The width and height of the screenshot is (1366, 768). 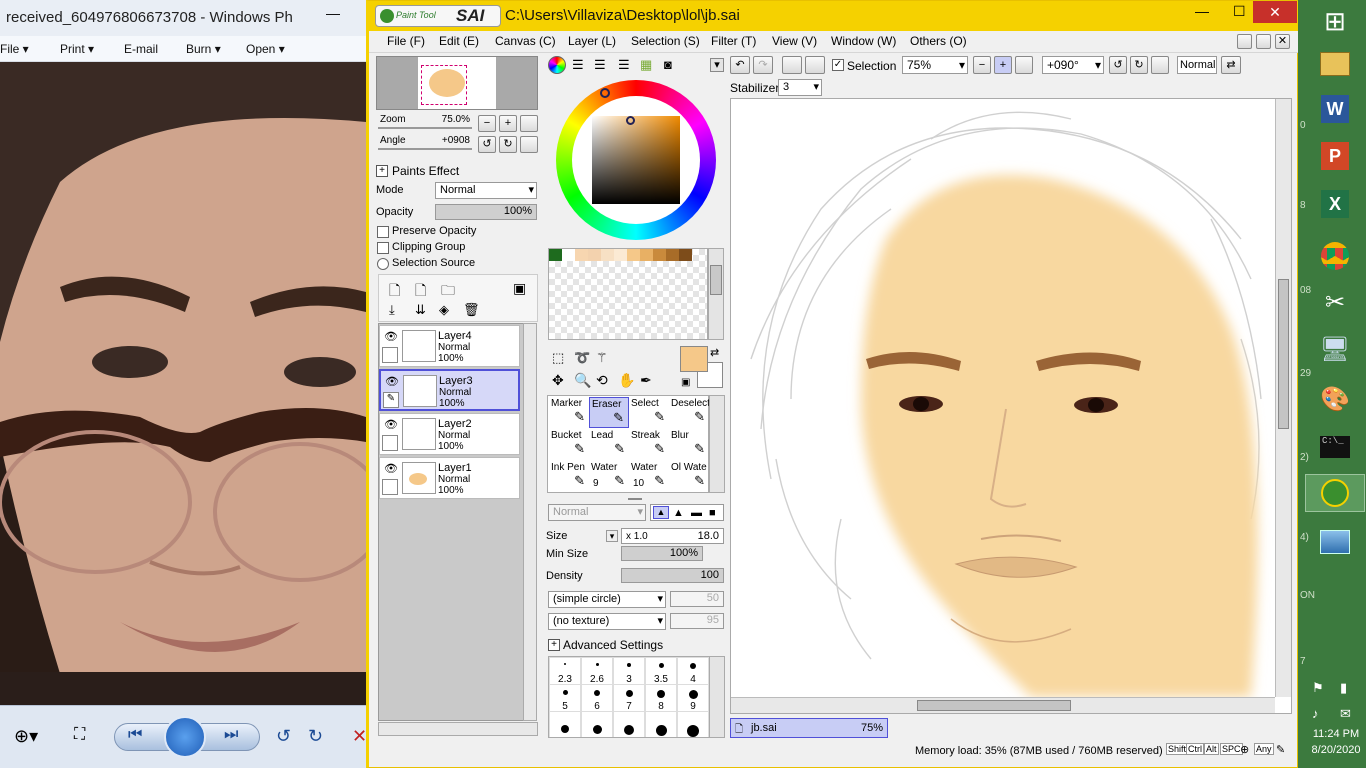 I want to click on clock-time: 11:24 PM, so click(x=1336, y=734).